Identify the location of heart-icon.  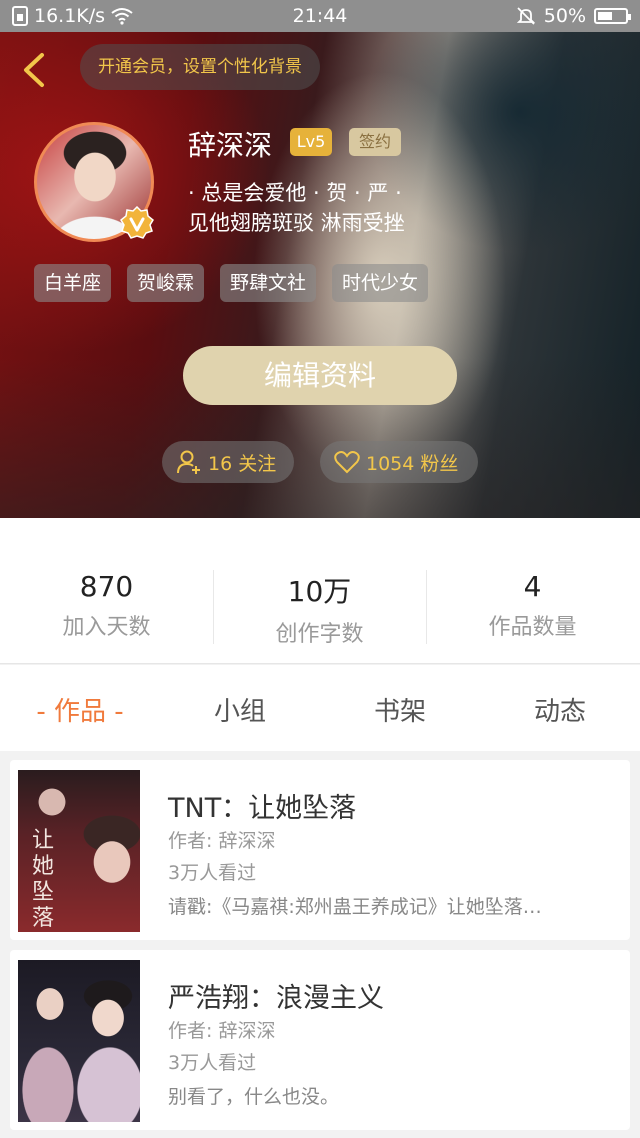
(347, 462).